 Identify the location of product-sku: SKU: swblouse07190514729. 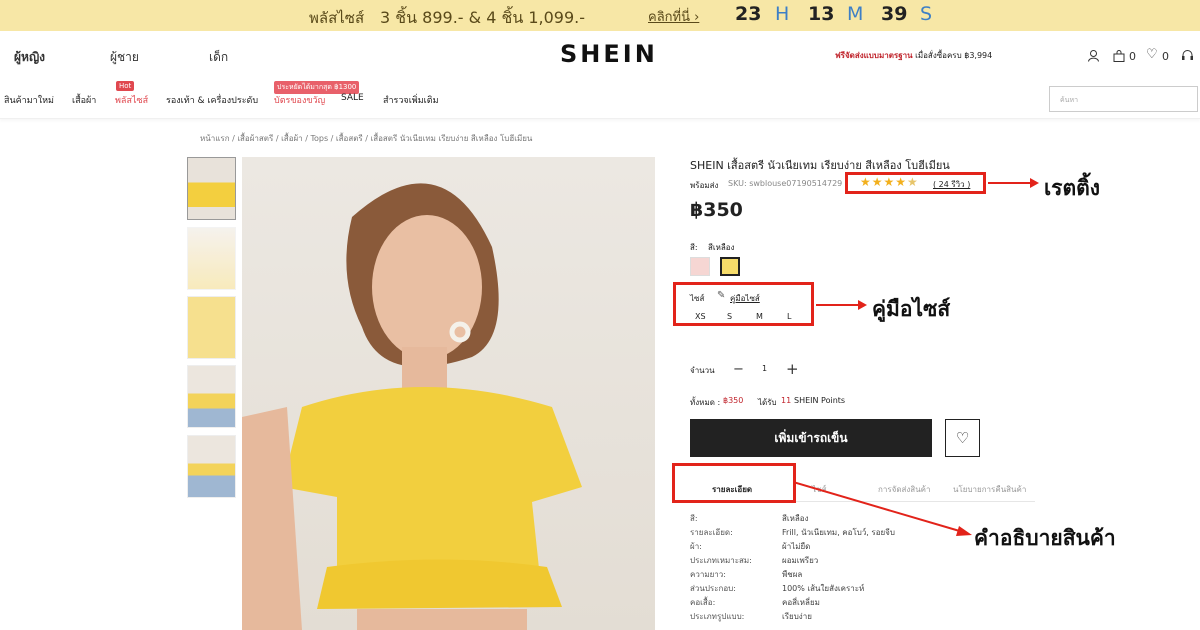
(785, 183).